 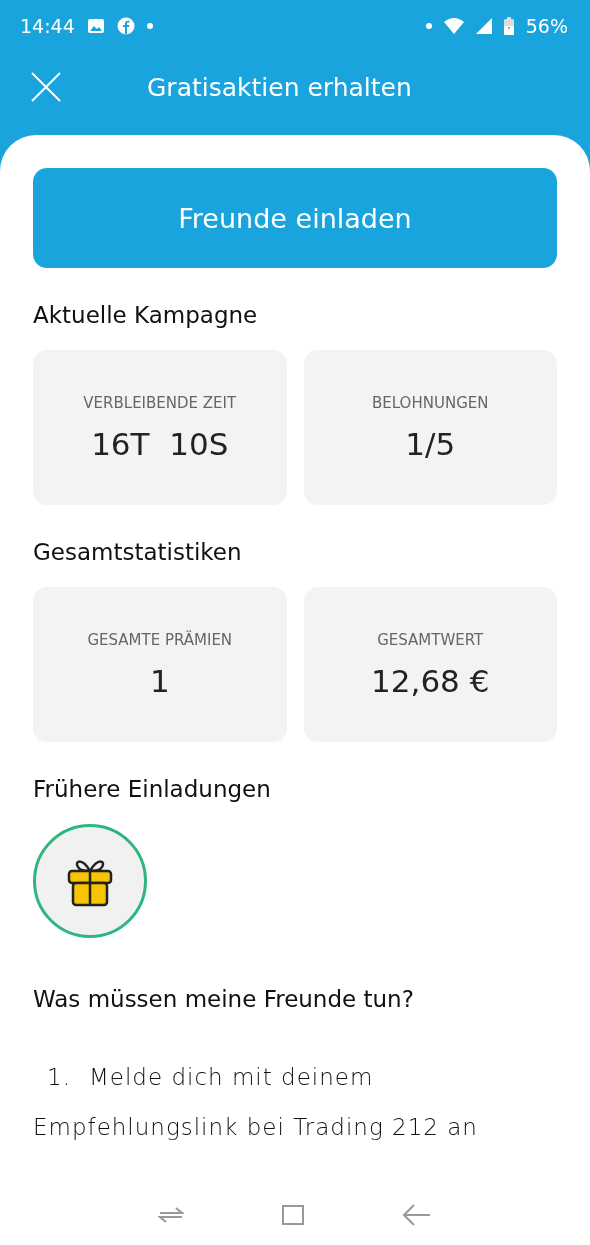 I want to click on step-text: 1. Melde dich mit deinem Empfehlungslink bei Trading 212 an, so click(x=256, y=1102).